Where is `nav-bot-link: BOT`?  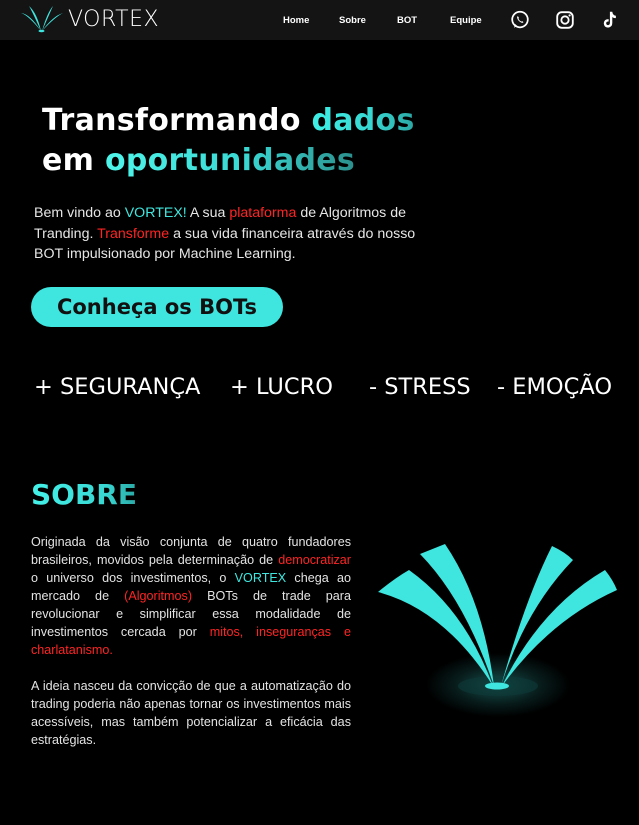 nav-bot-link: BOT is located at coordinates (407, 20).